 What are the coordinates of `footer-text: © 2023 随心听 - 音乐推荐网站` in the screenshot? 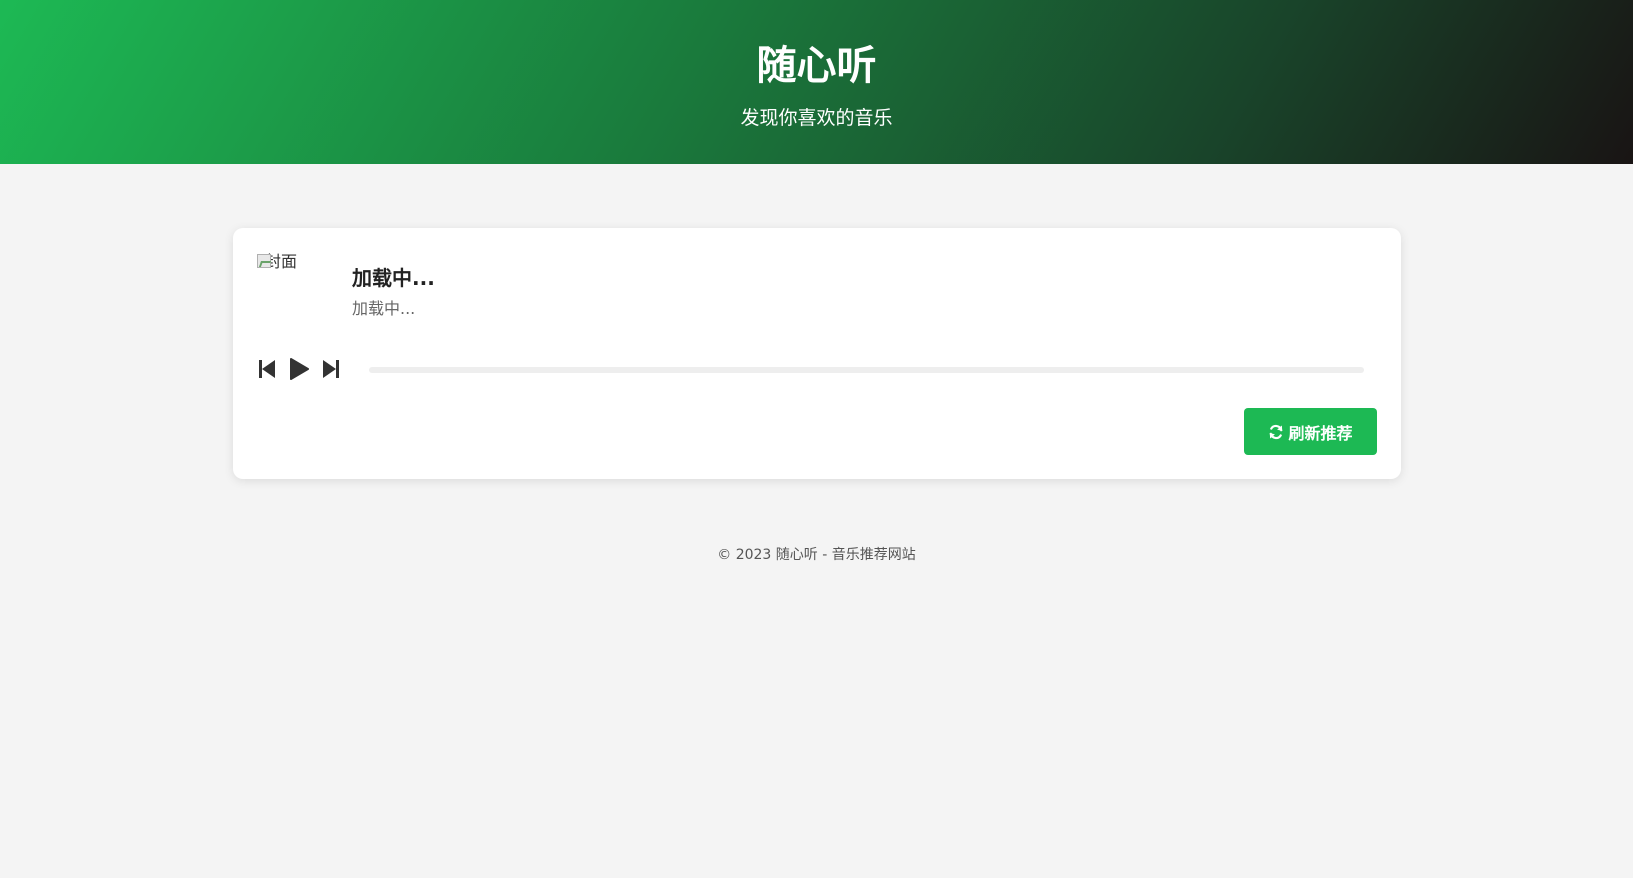 It's located at (816, 555).